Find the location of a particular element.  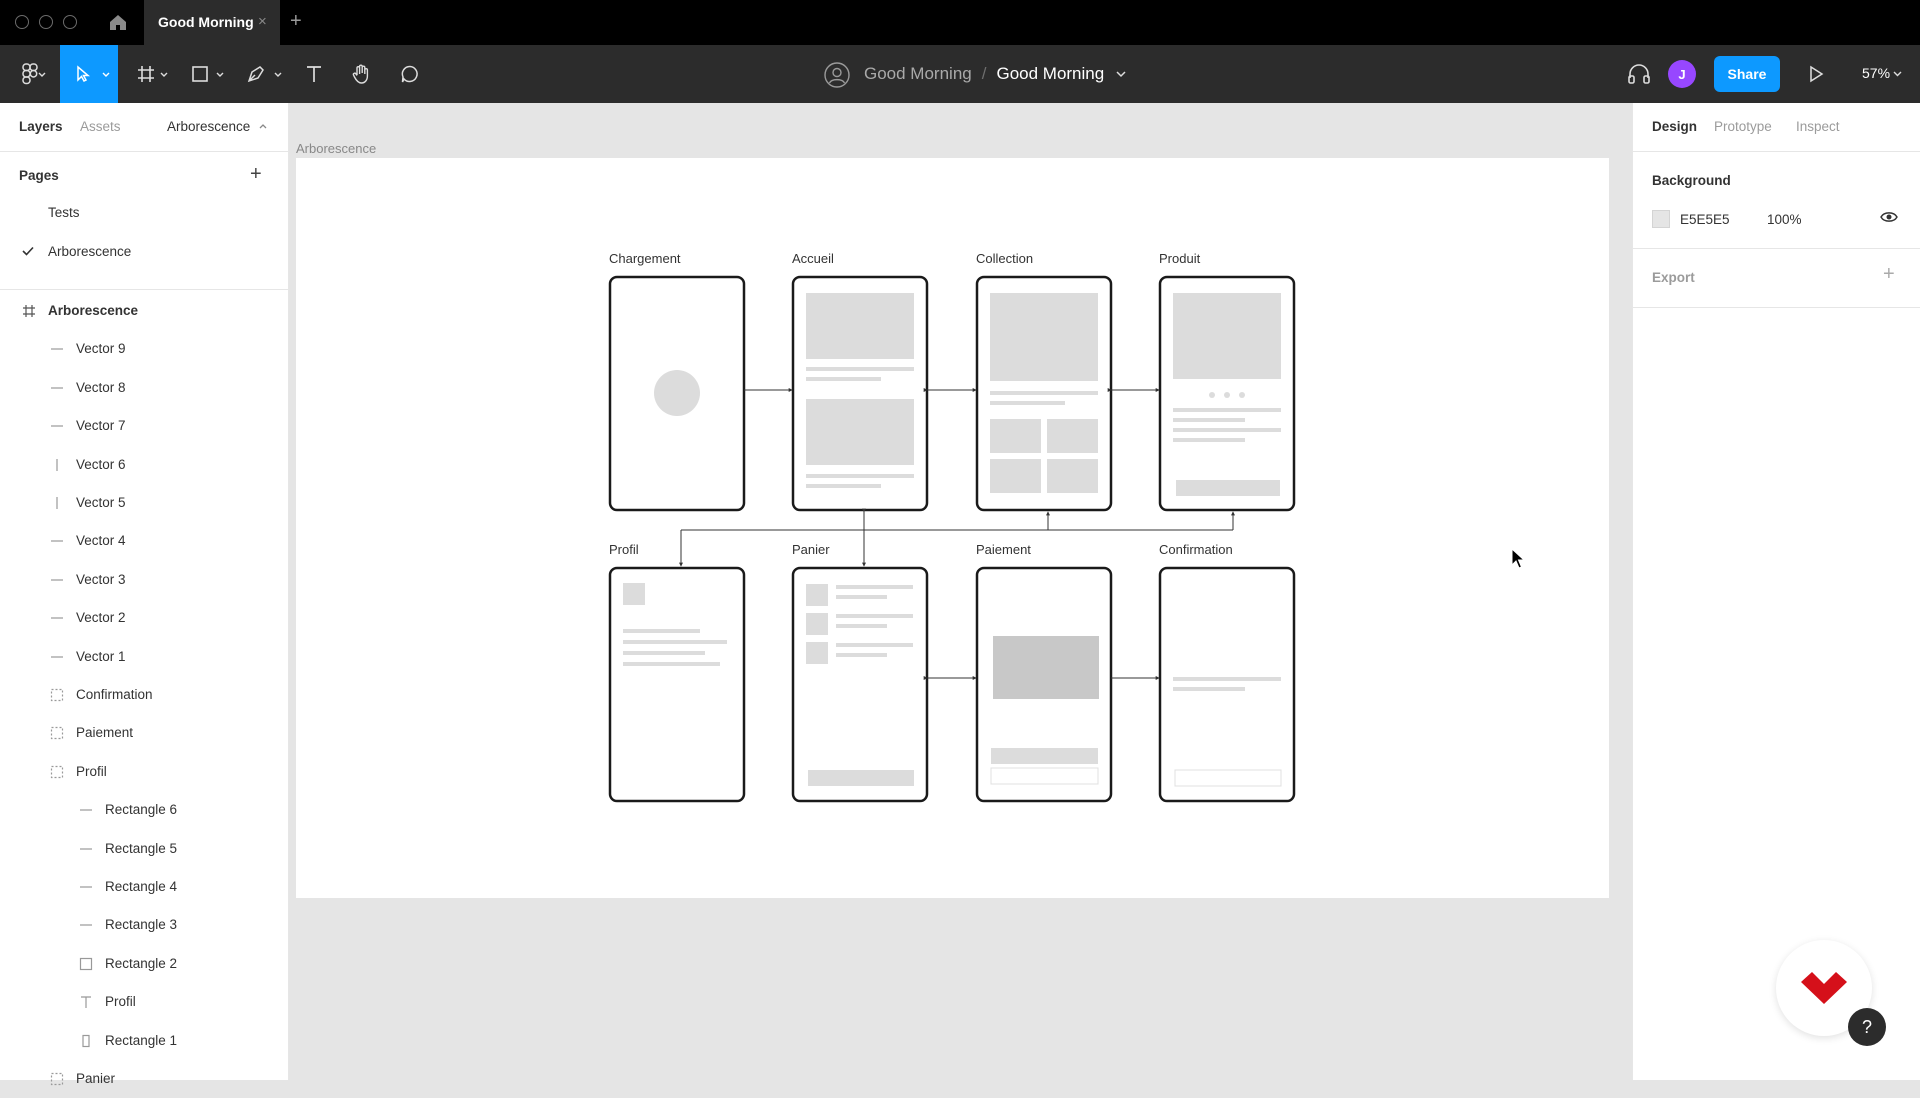

toolbar: Good Morning / Good Morning J Share 57% is located at coordinates (960, 74).